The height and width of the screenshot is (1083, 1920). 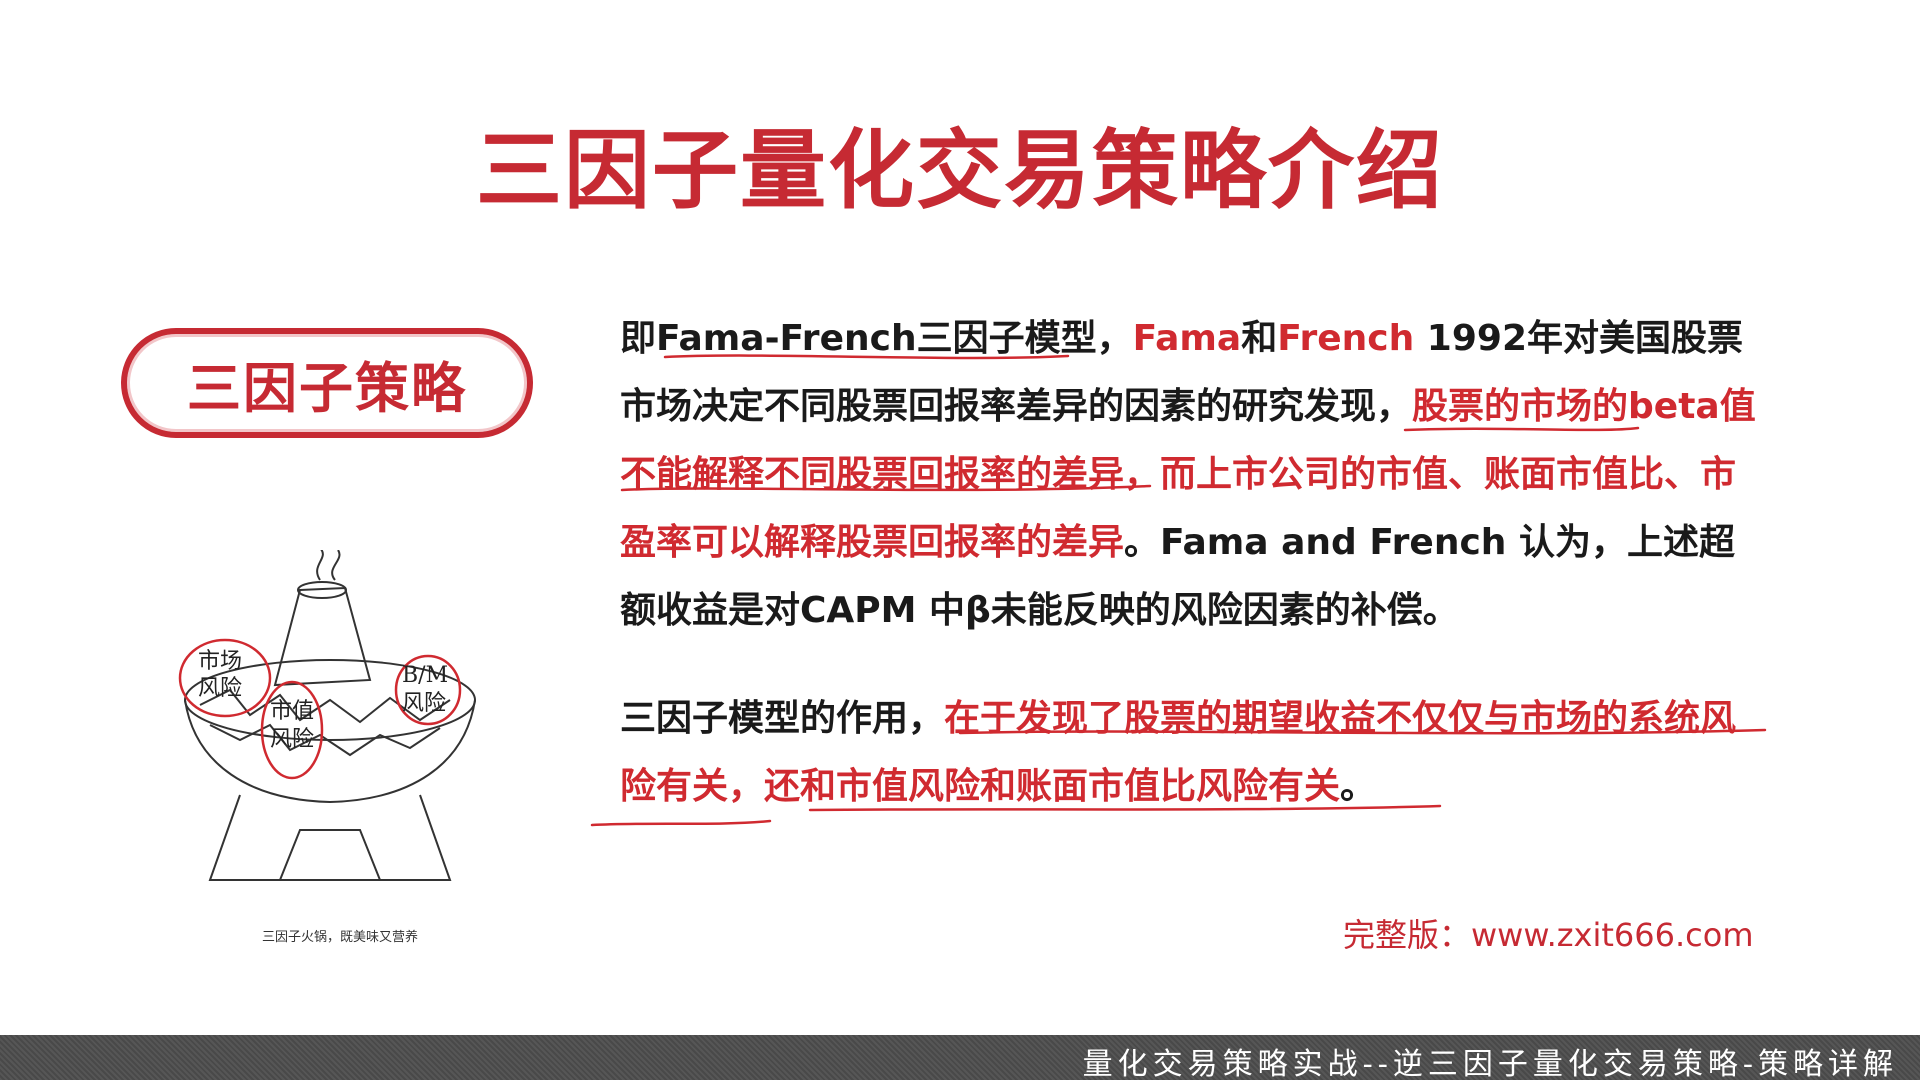 I want to click on paragraph1-segment: 即Fama-French三因子模型，, so click(x=876, y=338).